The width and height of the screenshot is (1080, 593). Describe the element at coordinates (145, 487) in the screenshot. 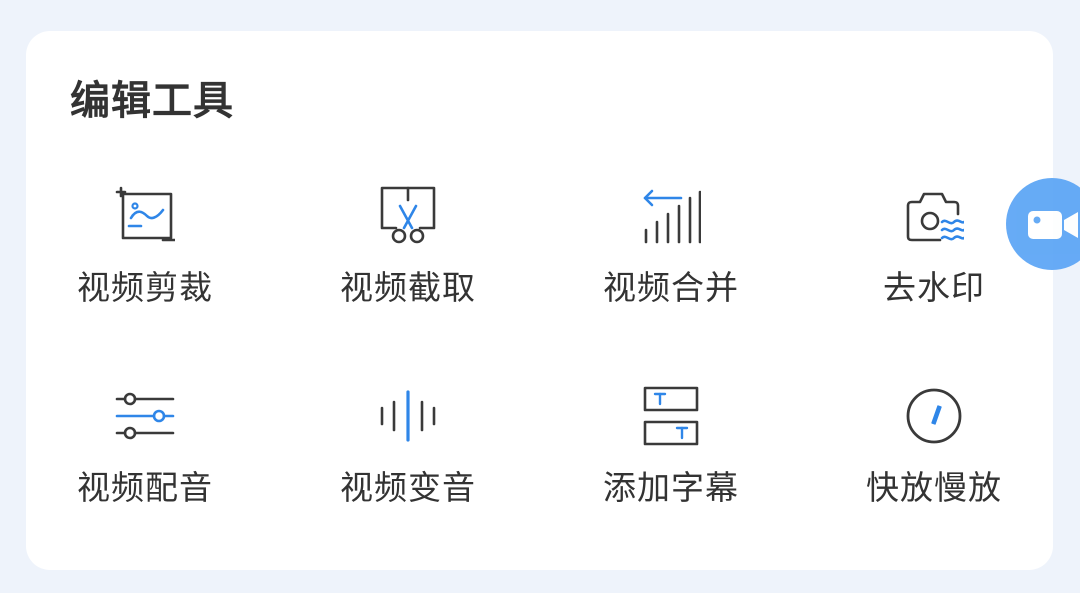

I see `tool-label: 视频配音` at that location.